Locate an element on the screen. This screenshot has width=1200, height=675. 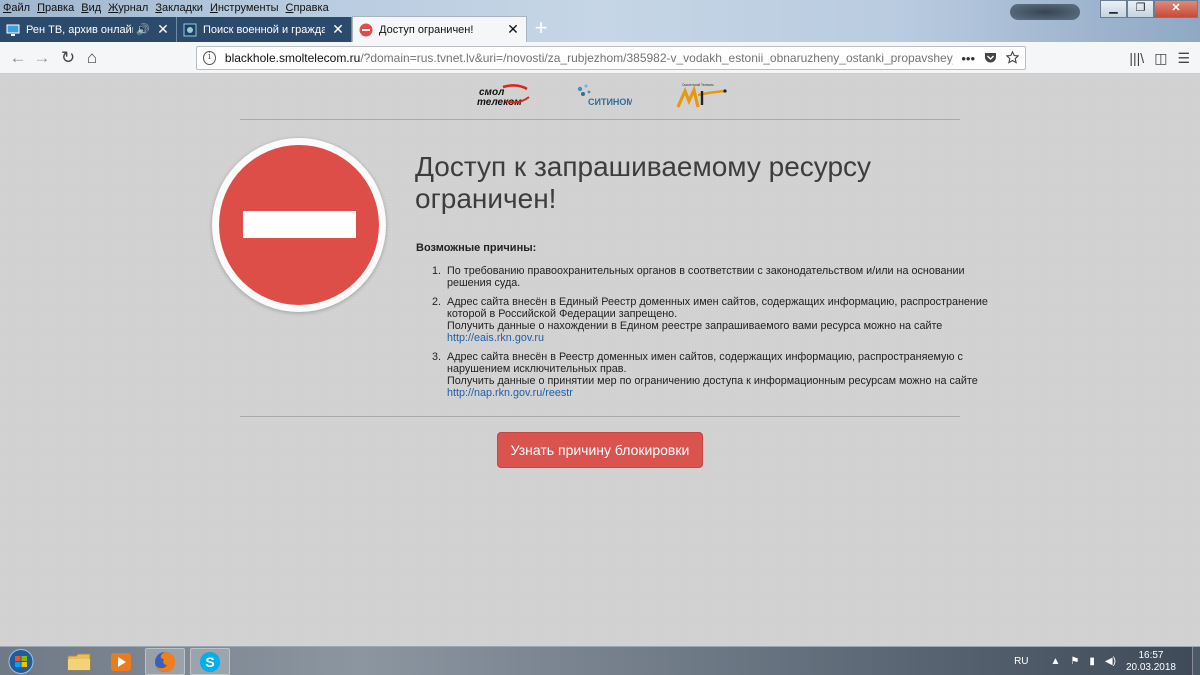
clock-date: 20.03.2018 is located at coordinates (1150, 667).